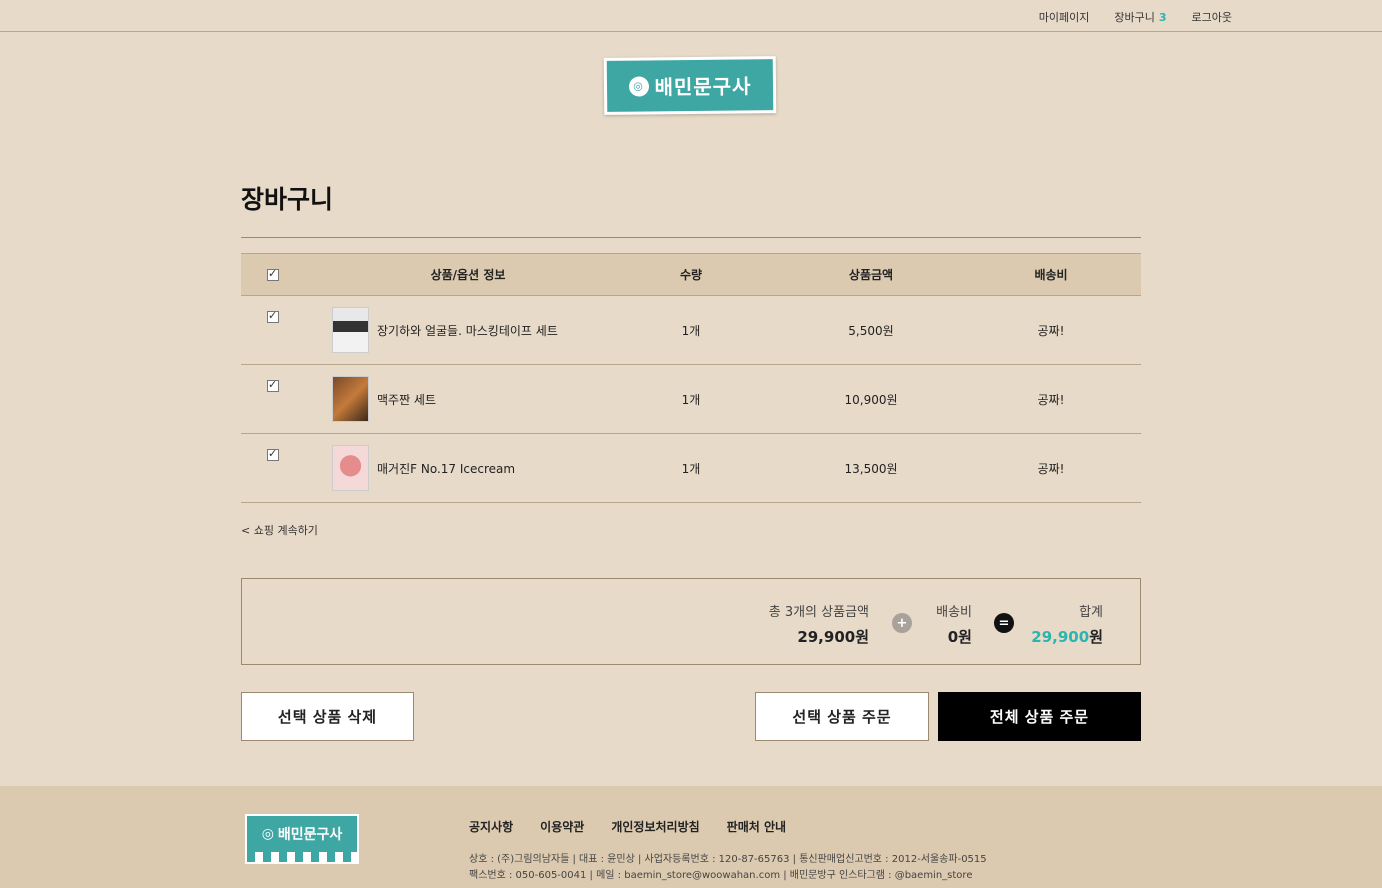  Describe the element at coordinates (833, 637) in the screenshot. I see `summary-items-value: 29,900원` at that location.